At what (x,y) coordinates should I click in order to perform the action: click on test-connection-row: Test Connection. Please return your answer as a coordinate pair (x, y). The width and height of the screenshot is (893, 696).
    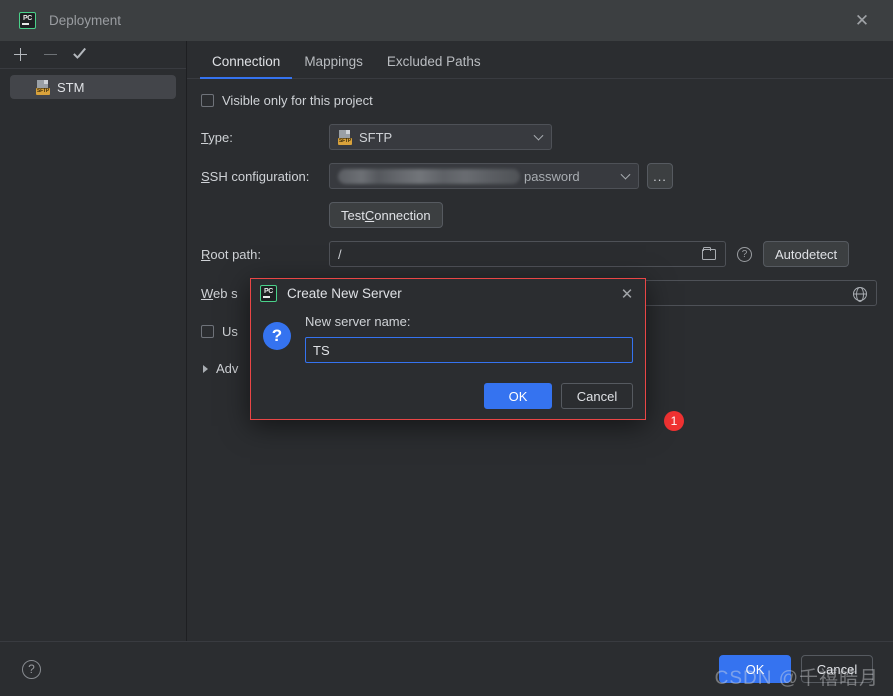
    Looking at the image, I should click on (539, 215).